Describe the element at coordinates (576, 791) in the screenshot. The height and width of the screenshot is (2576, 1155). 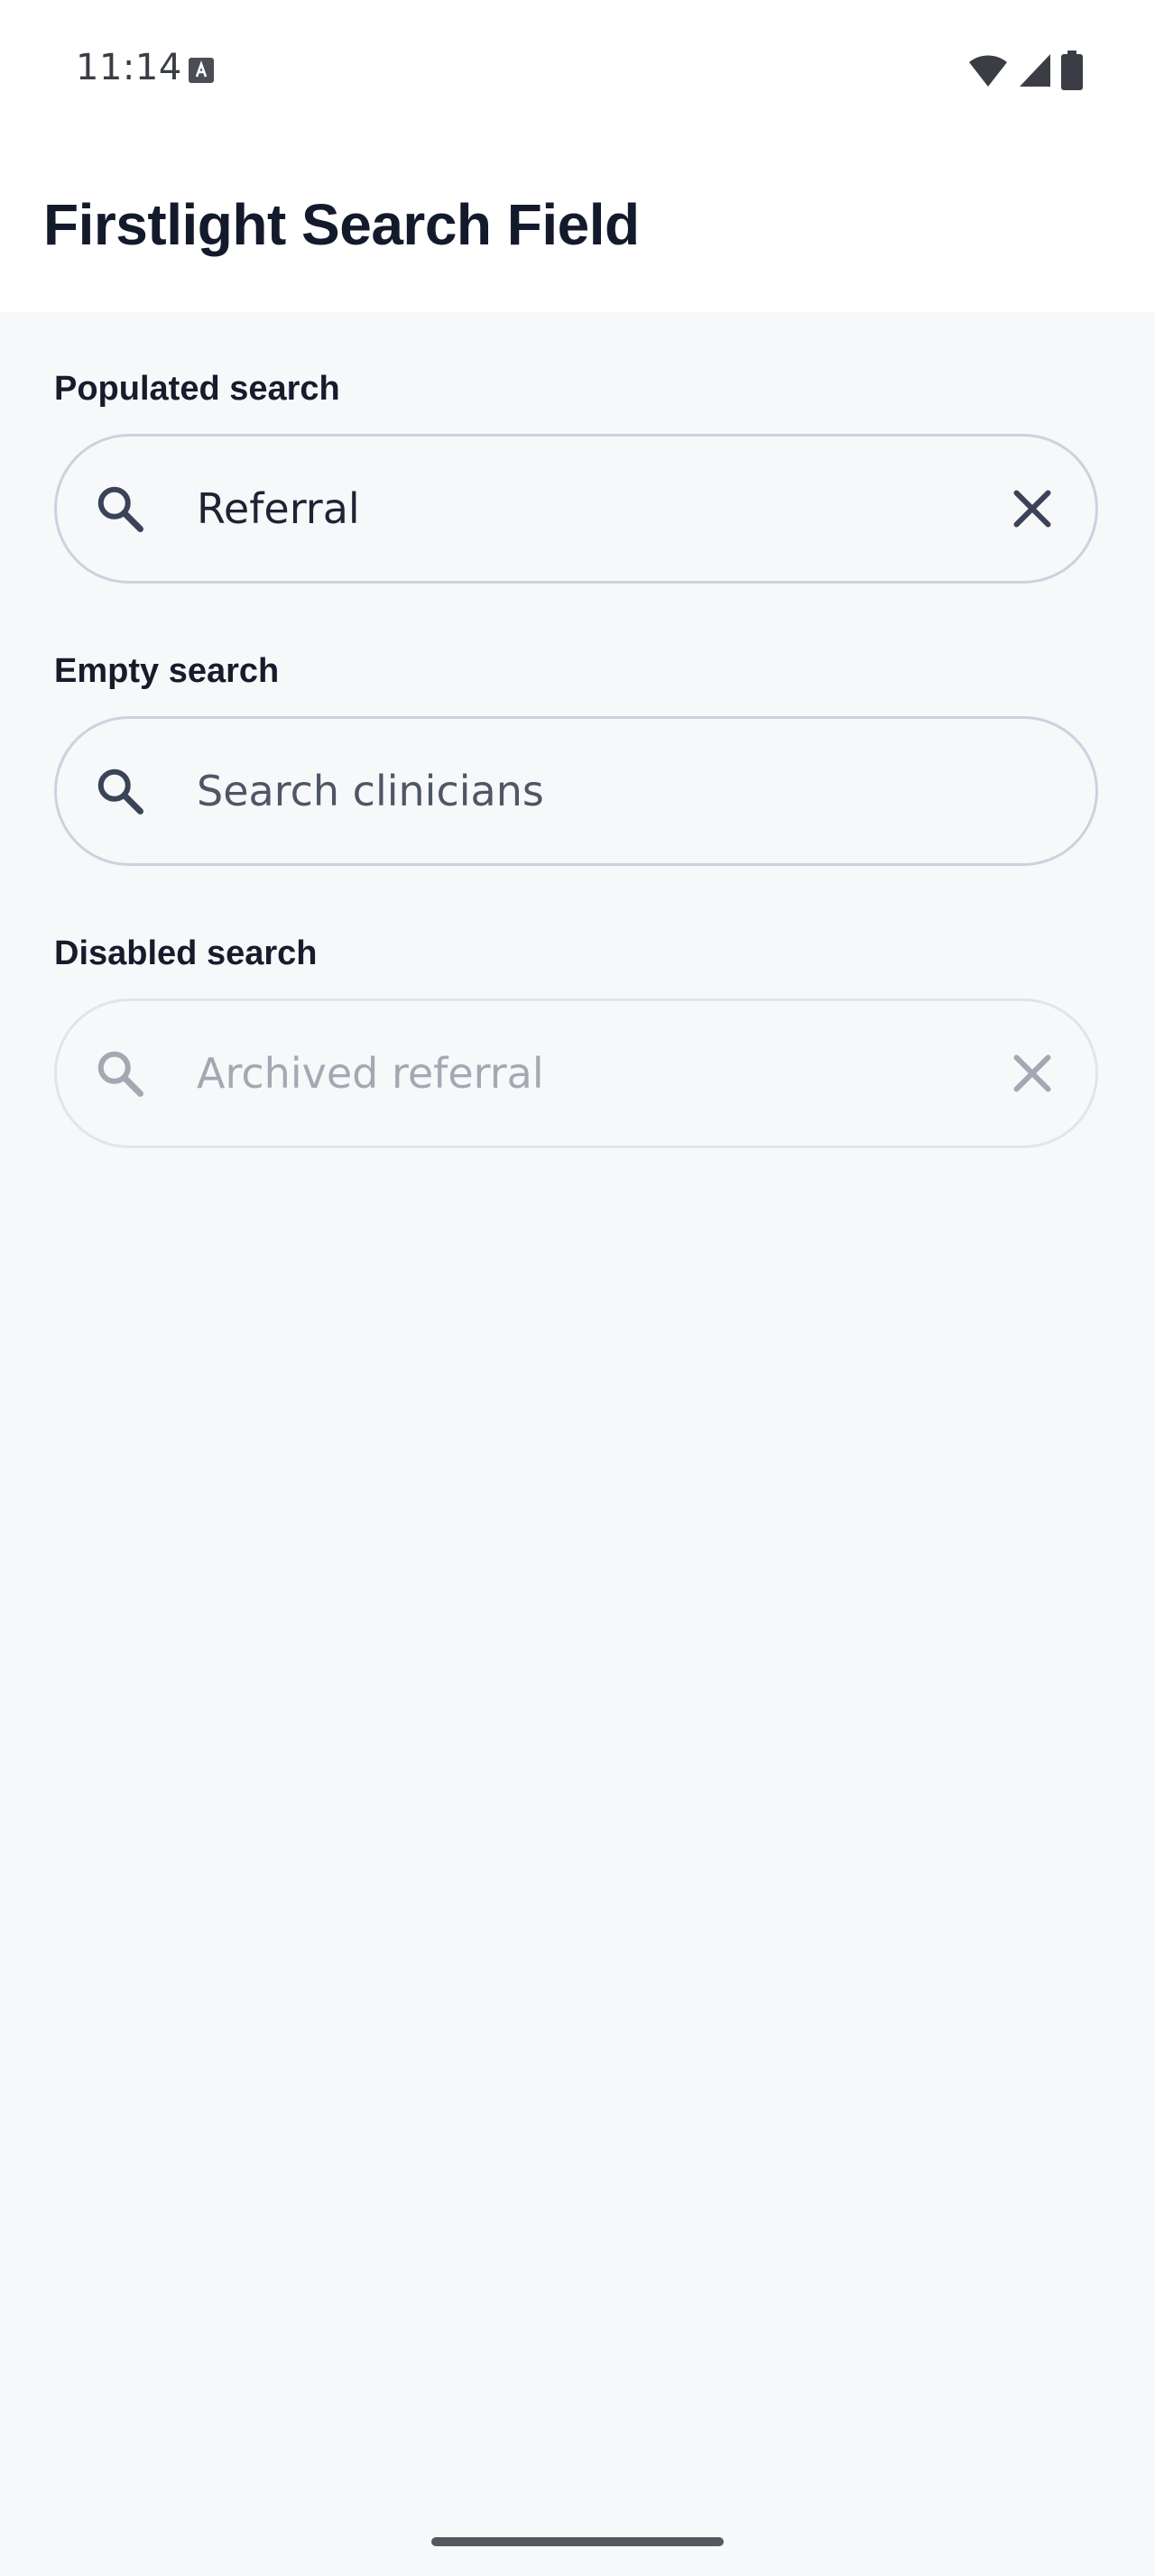
I see `empty-search-field: Search clinicians` at that location.